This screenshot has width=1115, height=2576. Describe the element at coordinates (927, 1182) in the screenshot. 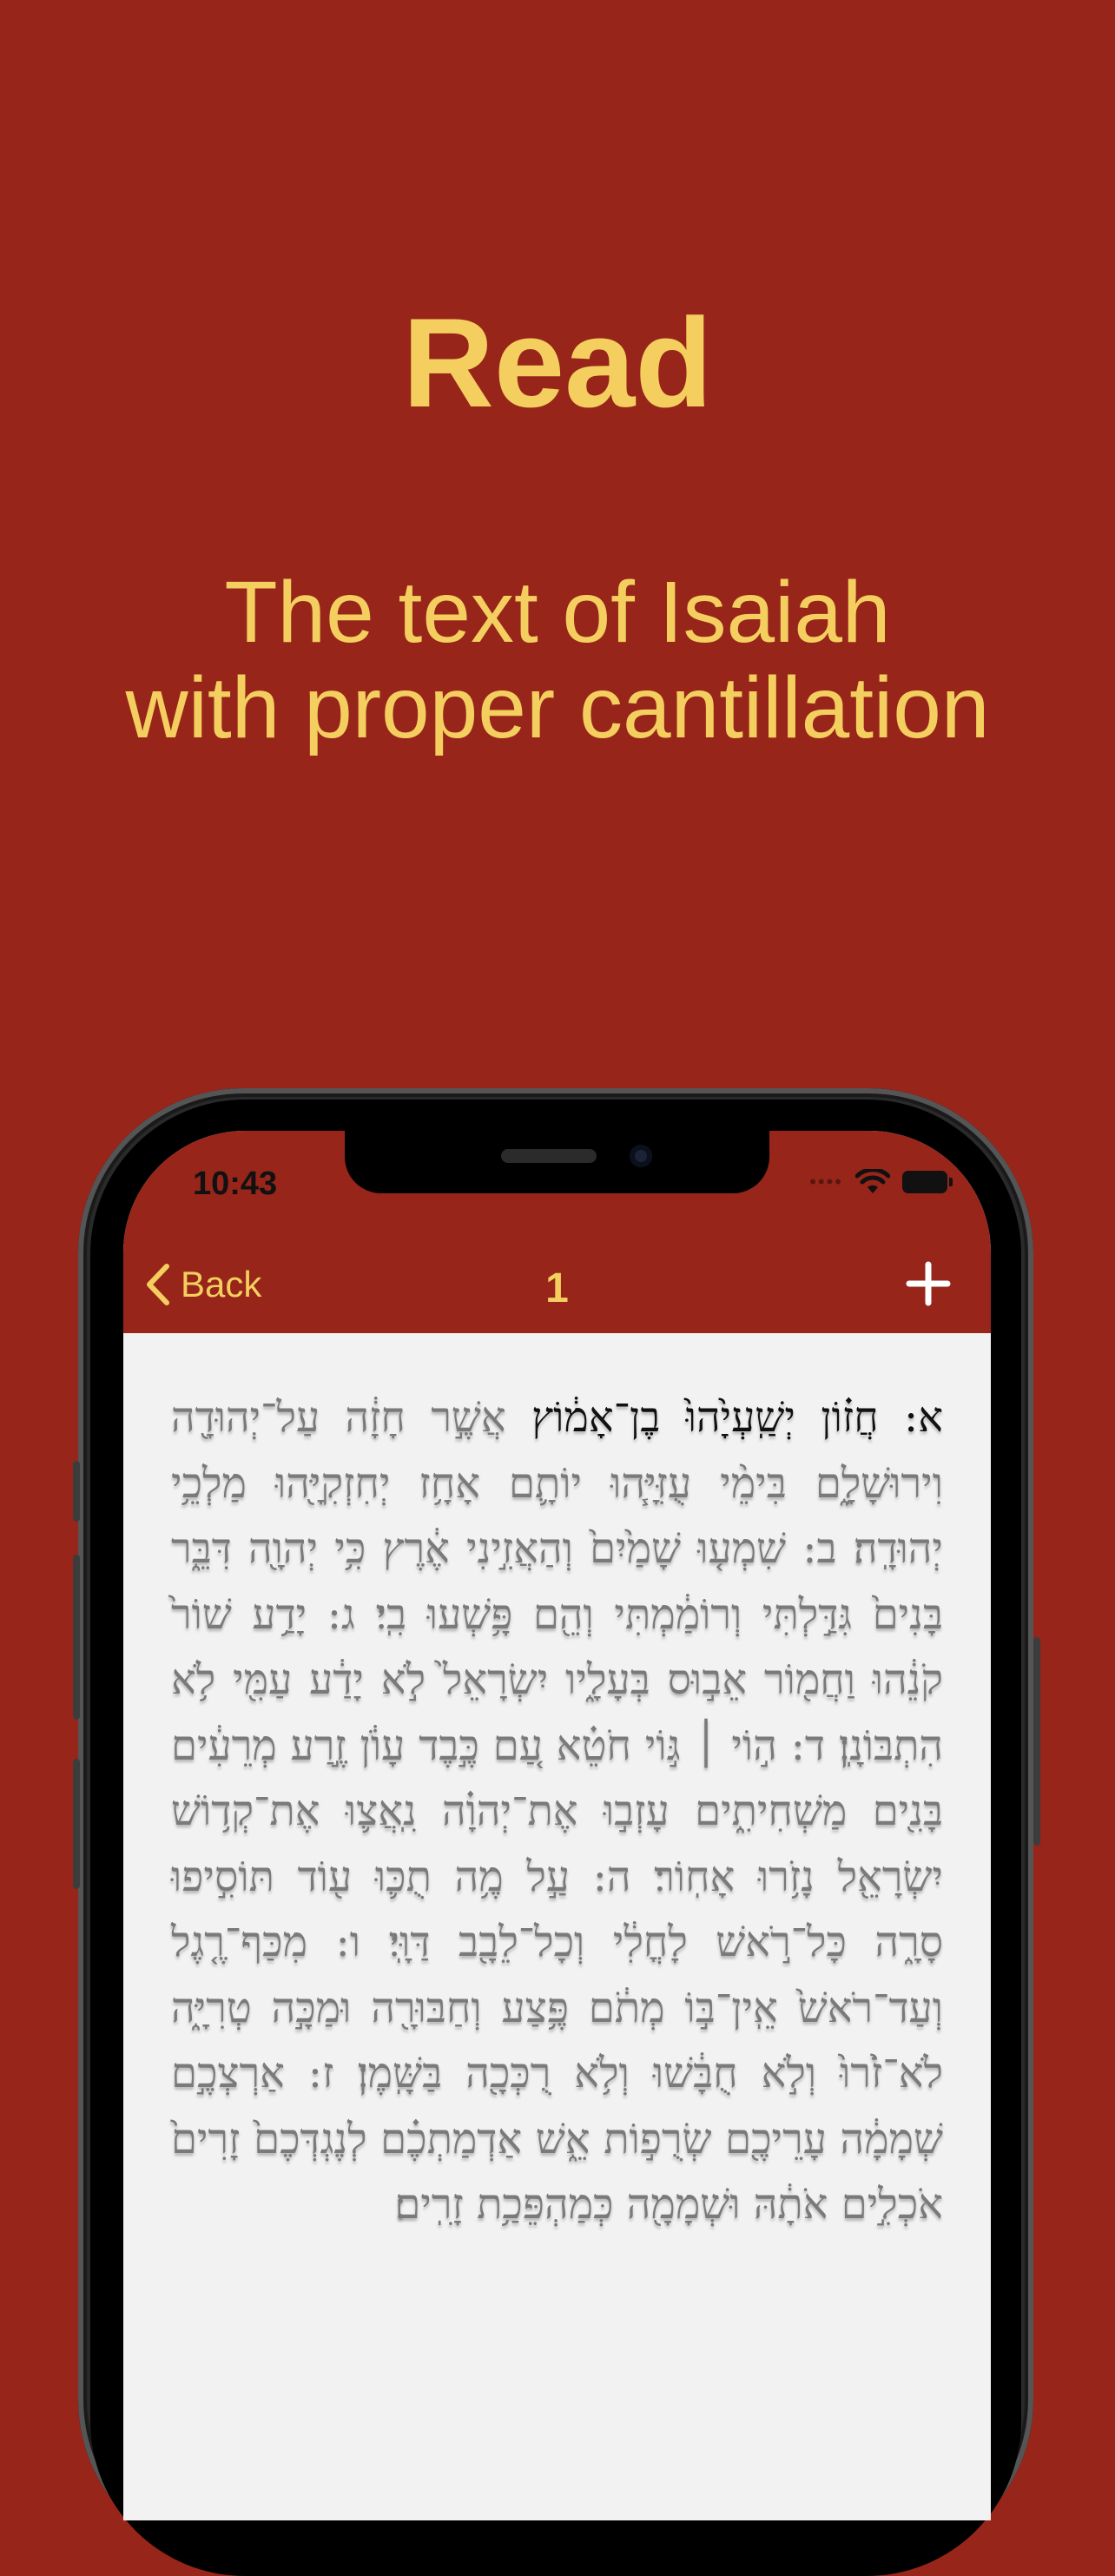

I see `battery-icon` at that location.